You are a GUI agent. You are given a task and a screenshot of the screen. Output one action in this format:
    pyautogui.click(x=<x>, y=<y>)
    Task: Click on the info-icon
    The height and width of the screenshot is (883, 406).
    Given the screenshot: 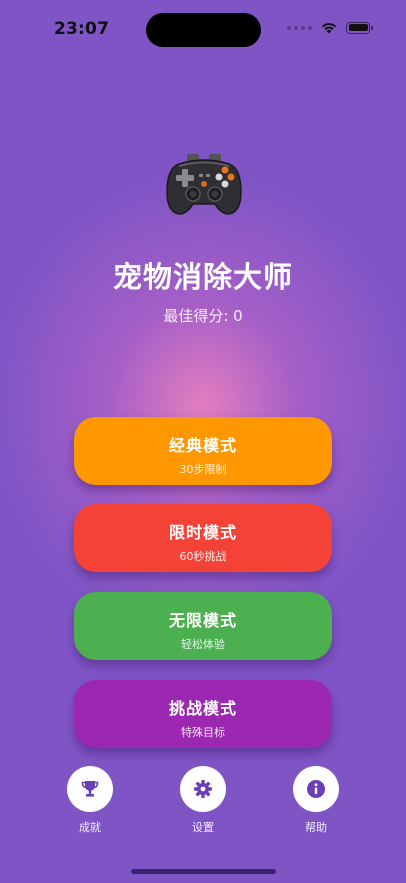 What is the action you would take?
    pyautogui.click(x=316, y=789)
    